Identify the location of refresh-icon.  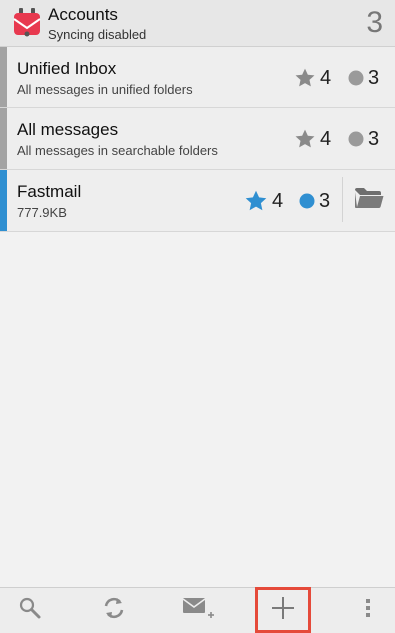
(114, 610).